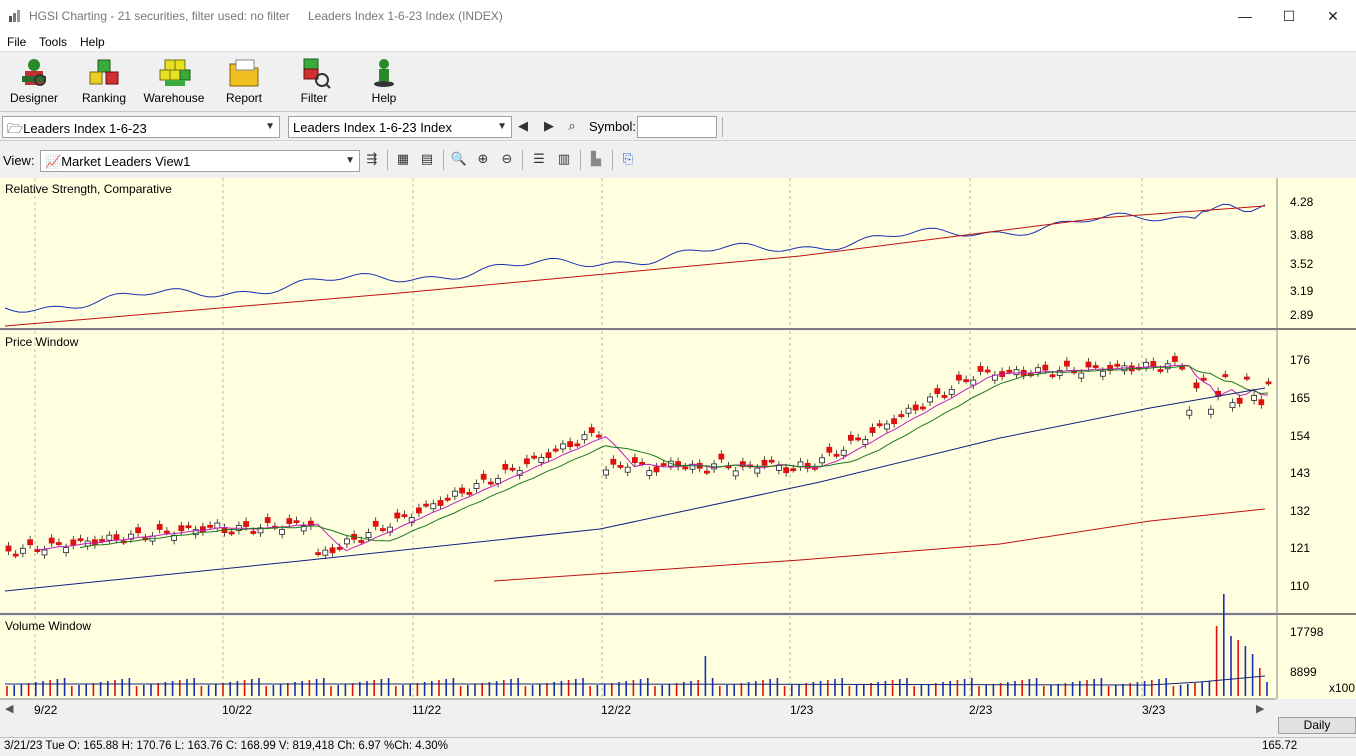 Image resolution: width=1356 pixels, height=756 pixels. Describe the element at coordinates (564, 159) in the screenshot. I see `table-icon: ▥` at that location.